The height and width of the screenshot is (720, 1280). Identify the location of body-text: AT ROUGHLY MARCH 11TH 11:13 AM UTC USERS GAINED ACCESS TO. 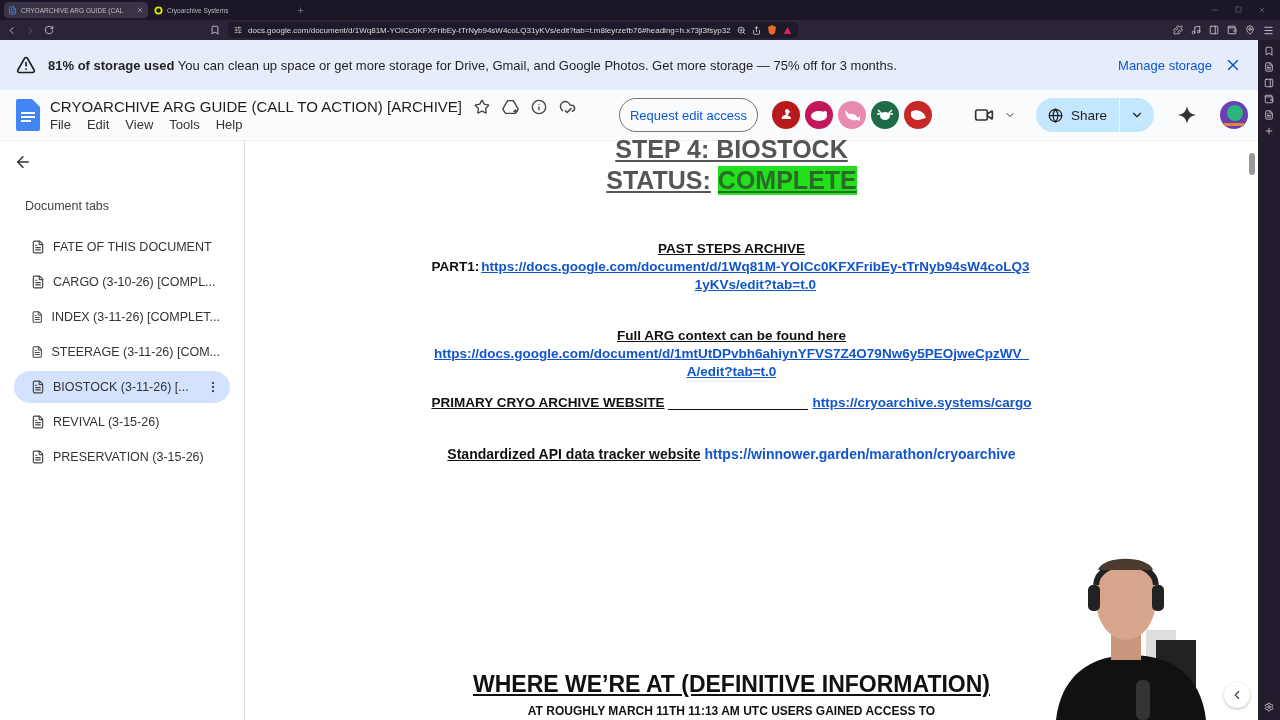
(731, 711).